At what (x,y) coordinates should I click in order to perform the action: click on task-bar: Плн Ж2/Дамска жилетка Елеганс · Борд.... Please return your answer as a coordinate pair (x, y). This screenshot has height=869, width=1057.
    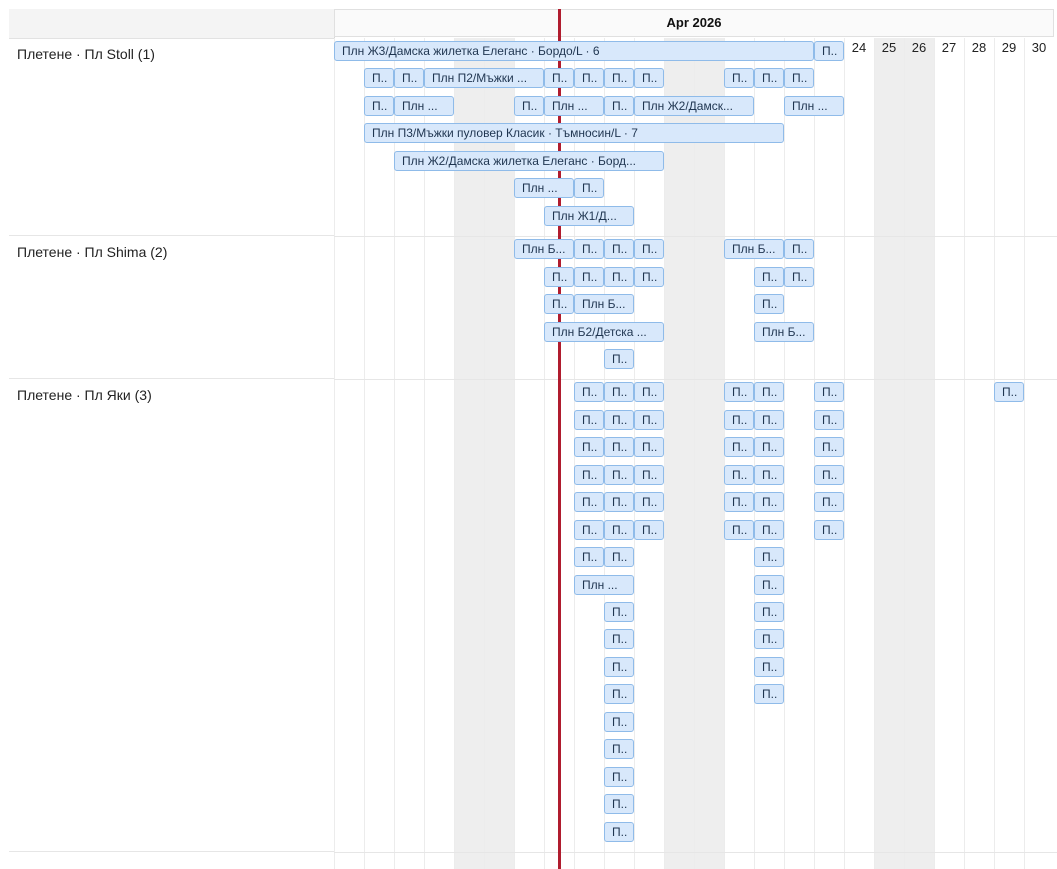
    Looking at the image, I should click on (529, 160).